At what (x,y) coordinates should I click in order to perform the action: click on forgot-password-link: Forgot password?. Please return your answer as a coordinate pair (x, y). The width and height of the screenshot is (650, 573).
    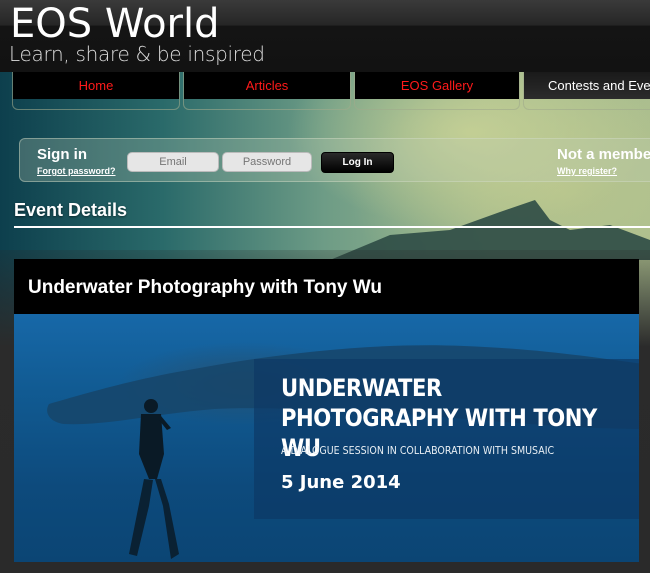
    Looking at the image, I should click on (76, 171).